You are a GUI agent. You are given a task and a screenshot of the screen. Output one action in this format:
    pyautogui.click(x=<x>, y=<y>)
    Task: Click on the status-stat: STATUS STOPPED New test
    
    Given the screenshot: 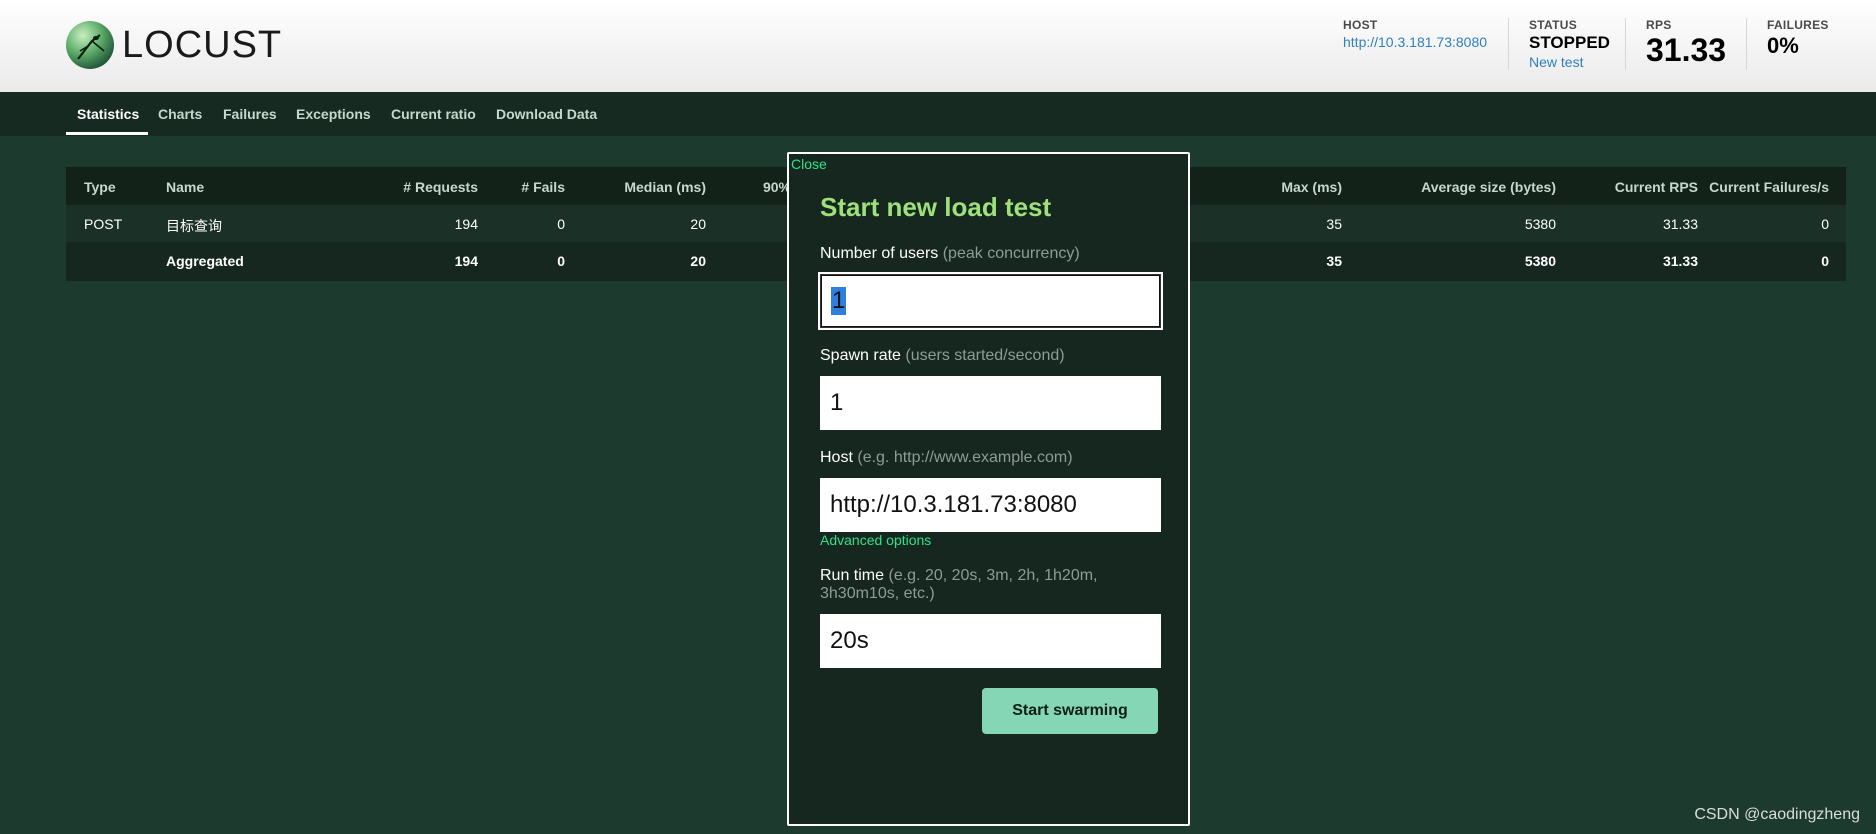 What is the action you would take?
    pyautogui.click(x=1569, y=44)
    